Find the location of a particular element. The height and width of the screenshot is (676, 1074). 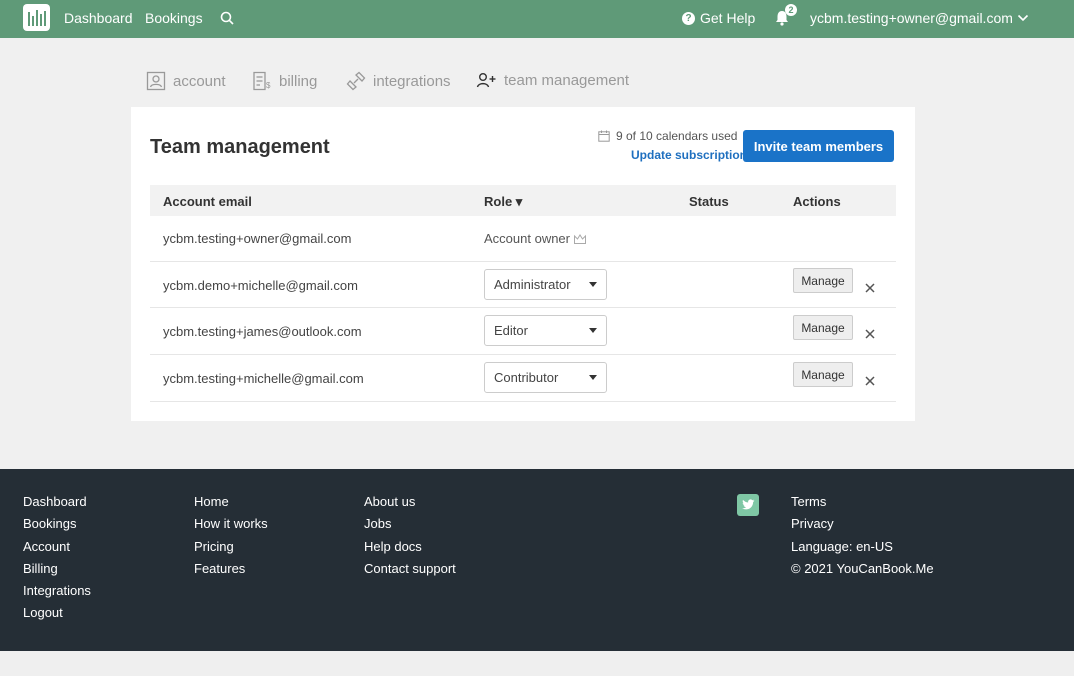

footer-link: Billing is located at coordinates (57, 573).